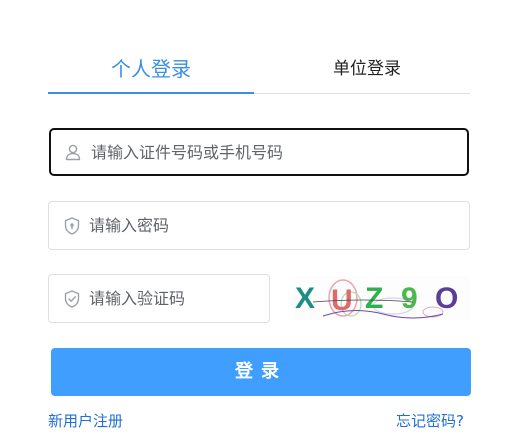 The height and width of the screenshot is (445, 512). I want to click on captcha-image: X U Z 9 O, so click(381, 298).